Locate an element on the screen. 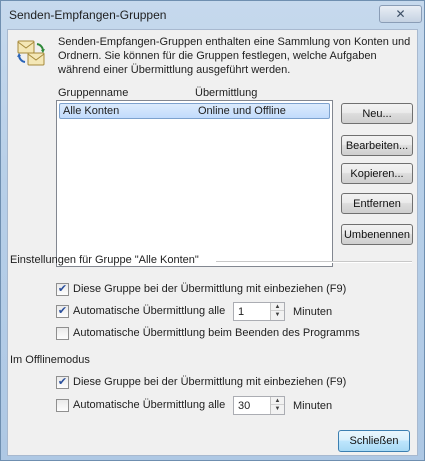 Image resolution: width=425 pixels, height=461 pixels. auto-send-receive-label: Automatische Übermittlung alle is located at coordinates (149, 311).